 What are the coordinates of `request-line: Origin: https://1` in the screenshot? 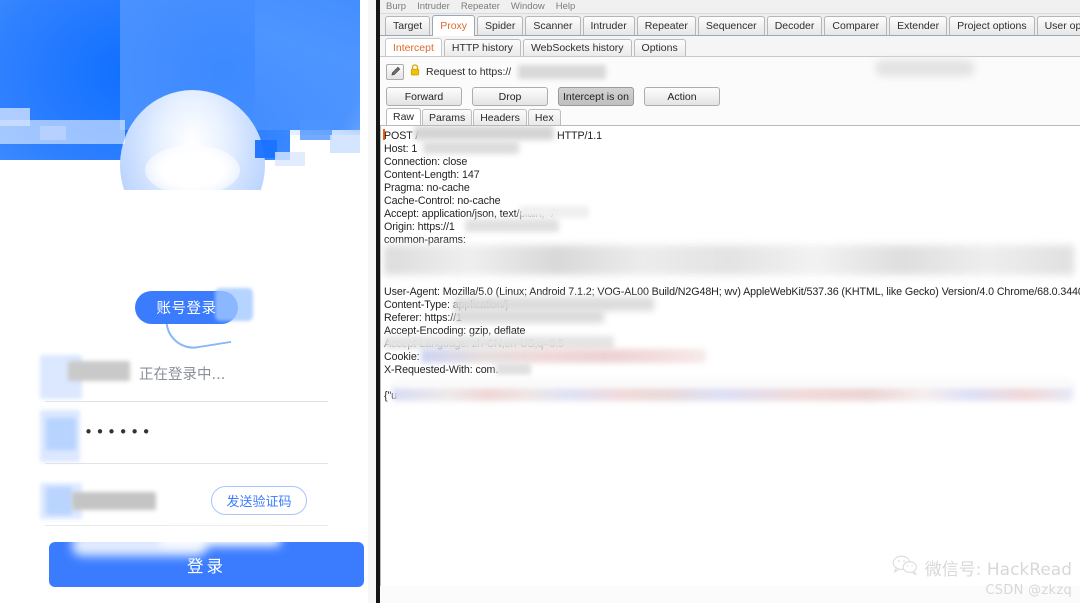 It's located at (419, 227).